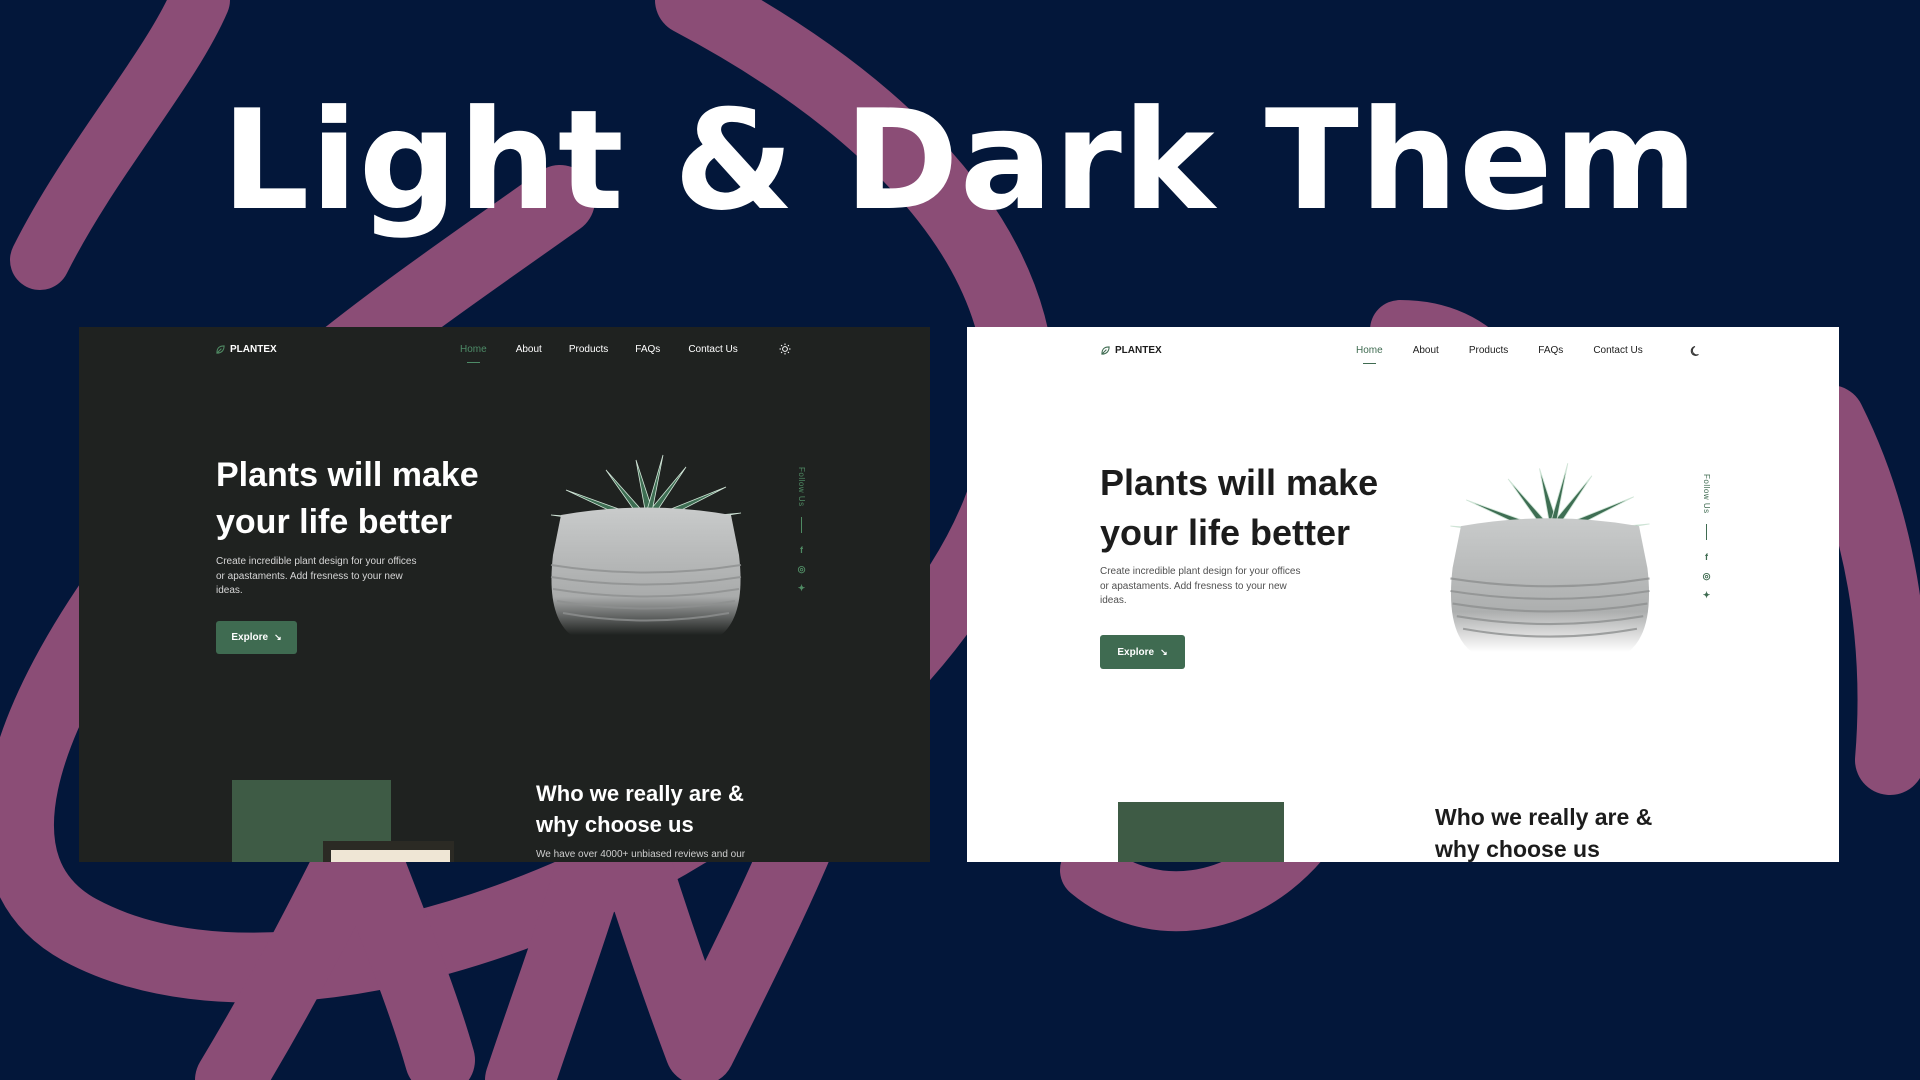 This screenshot has width=1920, height=1080. I want to click on about-image-green, so click(1201, 832).